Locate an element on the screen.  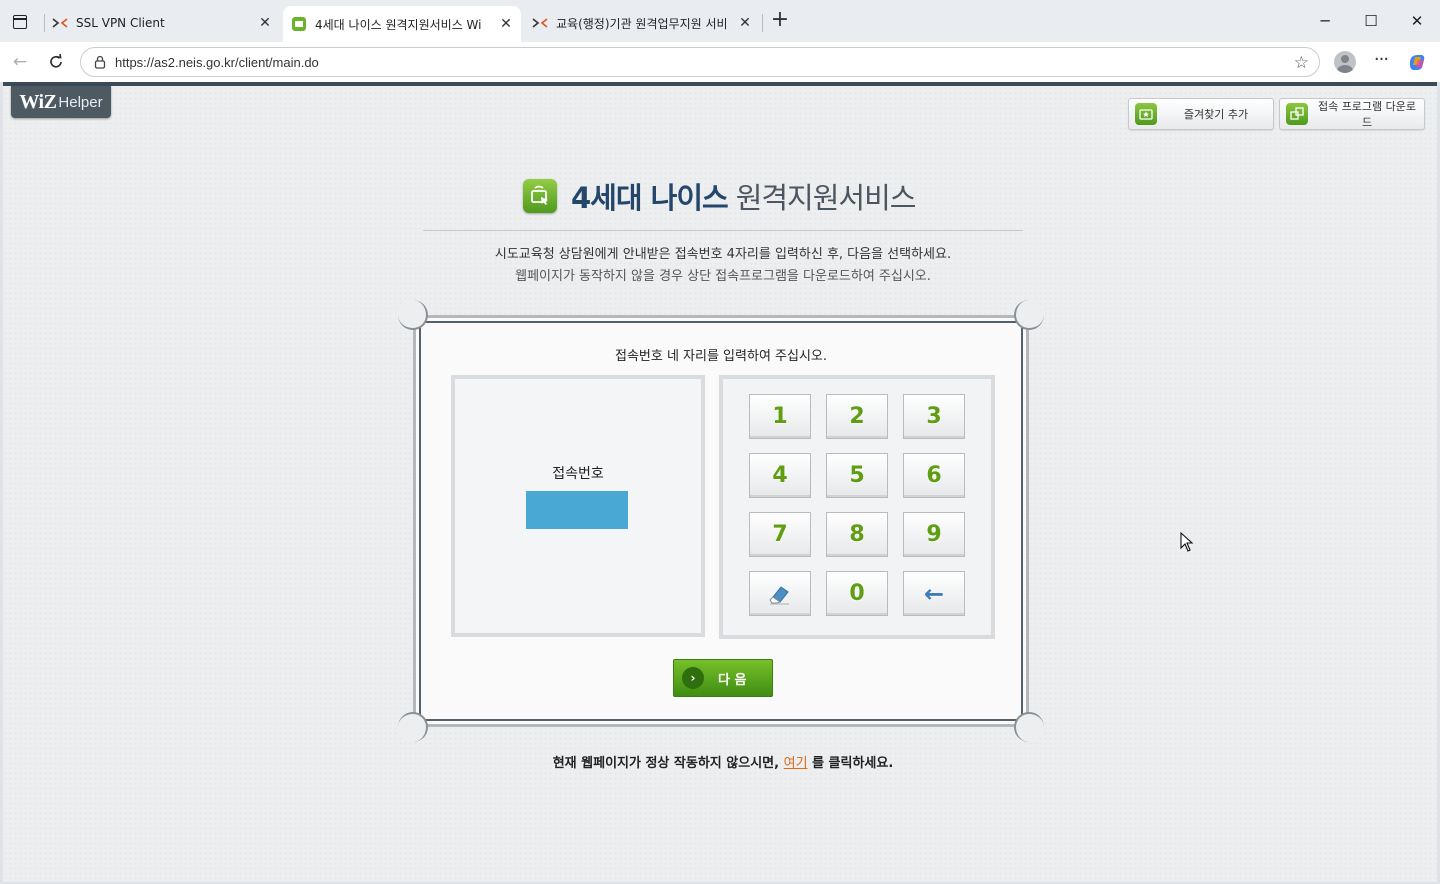
next-button: › 다 음 is located at coordinates (723, 678).